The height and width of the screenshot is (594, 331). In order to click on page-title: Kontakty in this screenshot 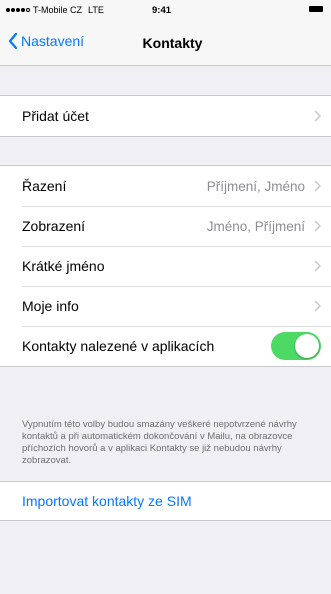, I will do `click(172, 43)`.